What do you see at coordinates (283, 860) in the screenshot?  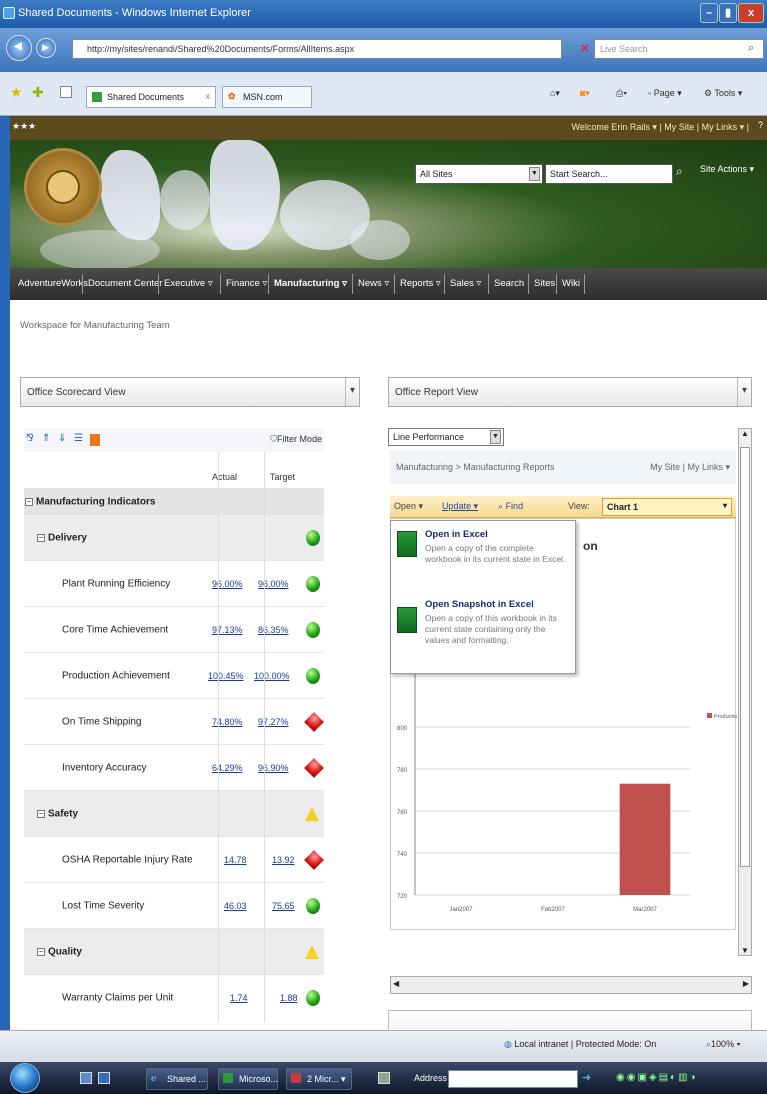 I see `kpi-target-value: 13.92` at bounding box center [283, 860].